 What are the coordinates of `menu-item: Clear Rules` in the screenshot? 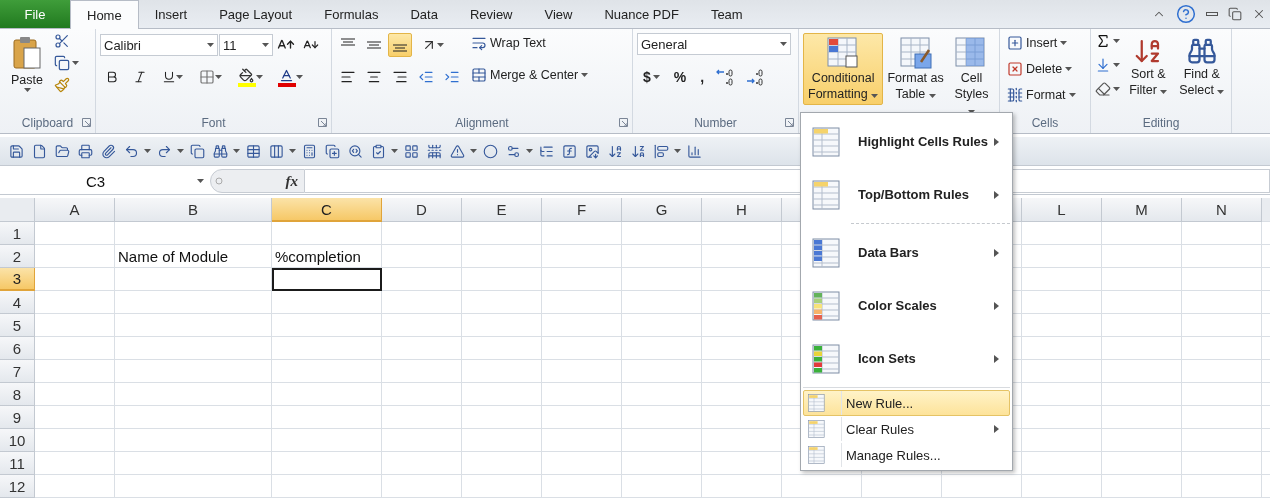 It's located at (906, 429).